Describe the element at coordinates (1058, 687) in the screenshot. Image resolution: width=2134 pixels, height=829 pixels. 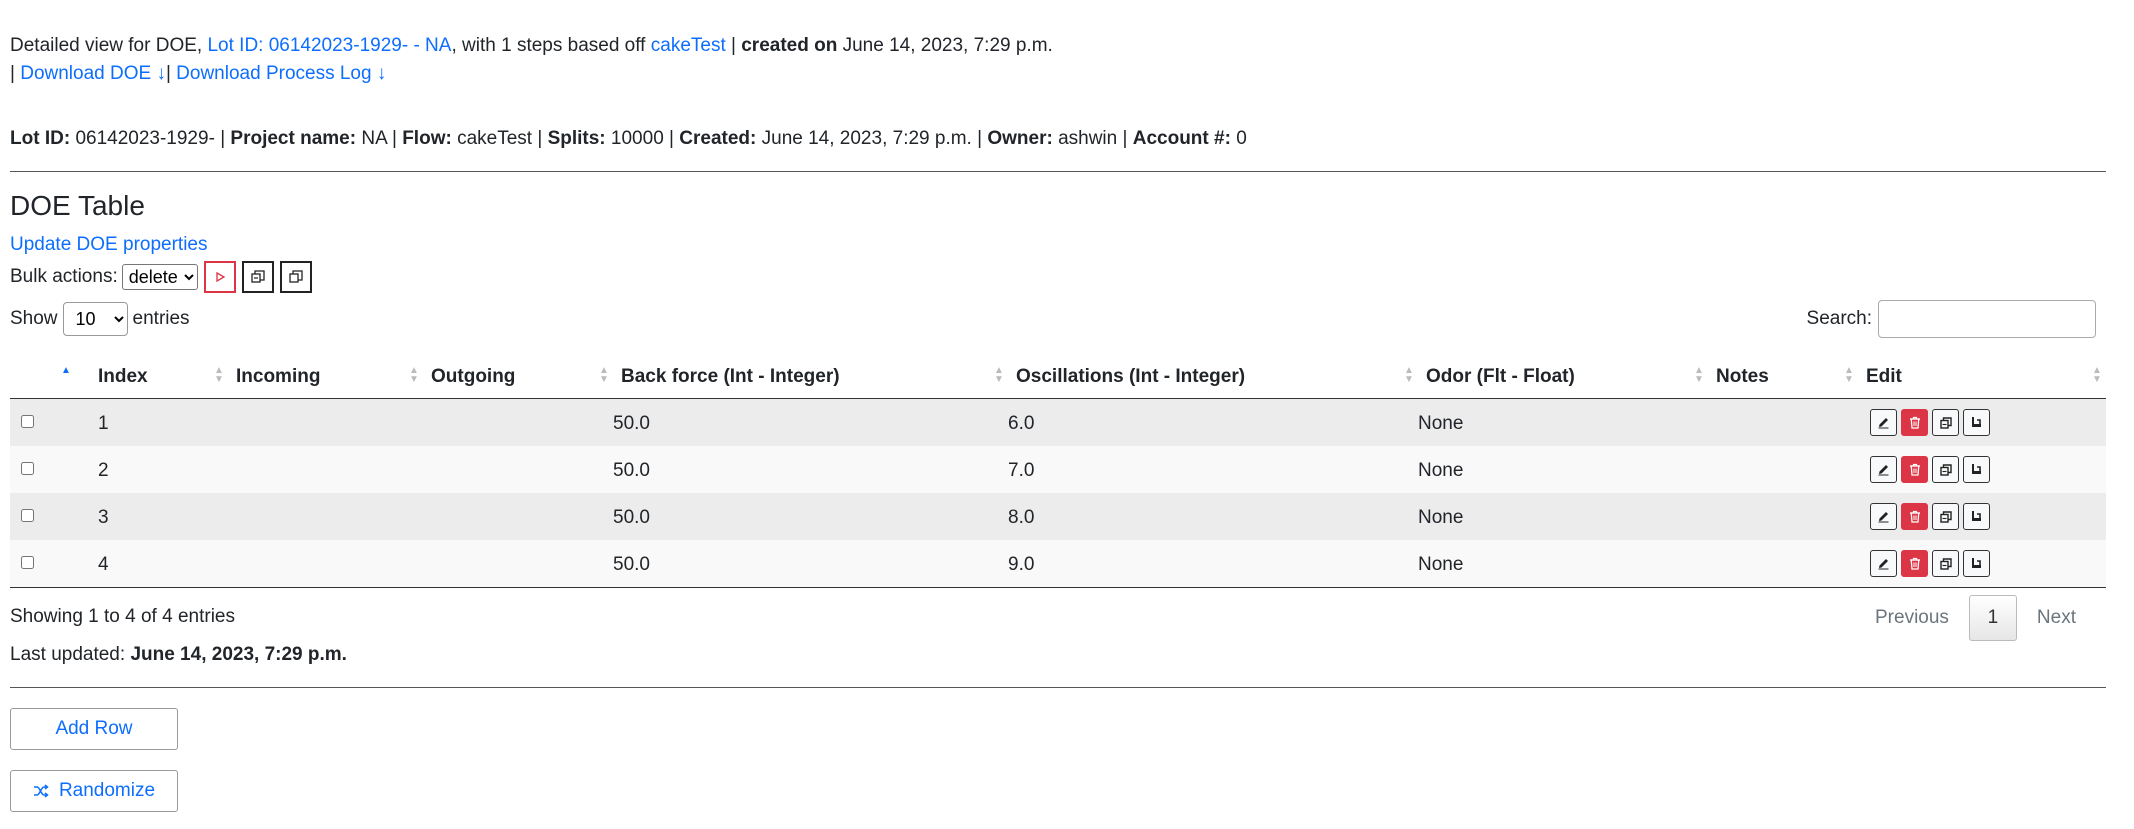
I see `divider-bottom` at that location.